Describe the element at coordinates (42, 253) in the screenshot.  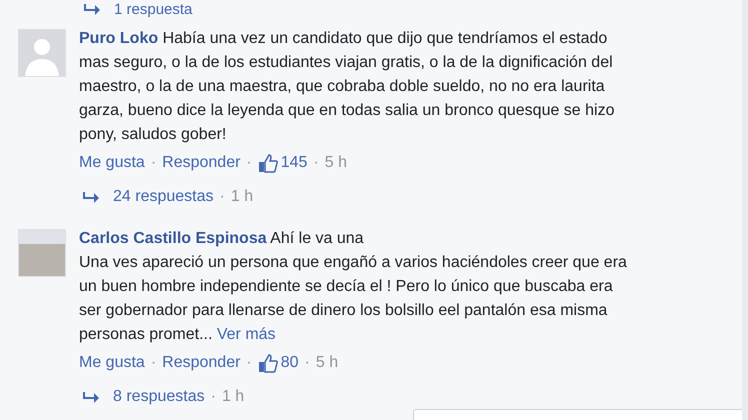
I see `photo-placeholder` at that location.